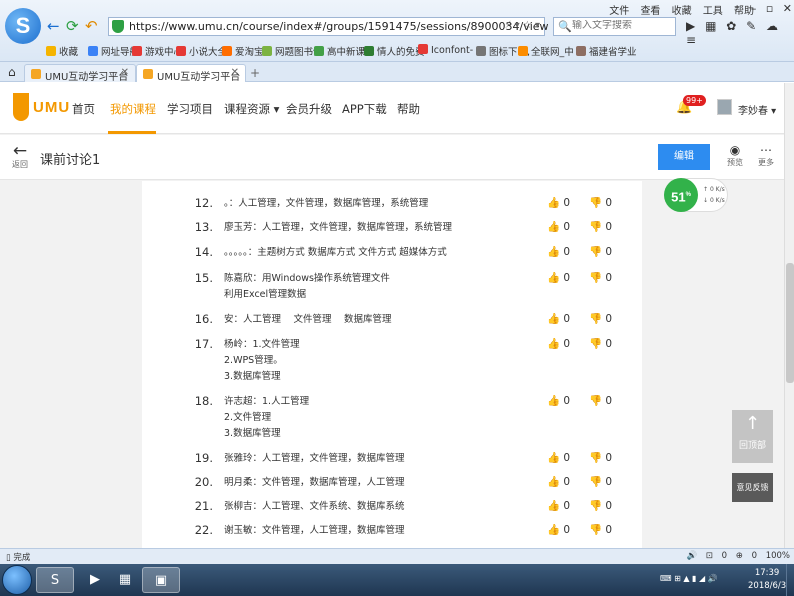  Describe the element at coordinates (125, 580) in the screenshot. I see `taskbar-app-grid: ▦` at that location.